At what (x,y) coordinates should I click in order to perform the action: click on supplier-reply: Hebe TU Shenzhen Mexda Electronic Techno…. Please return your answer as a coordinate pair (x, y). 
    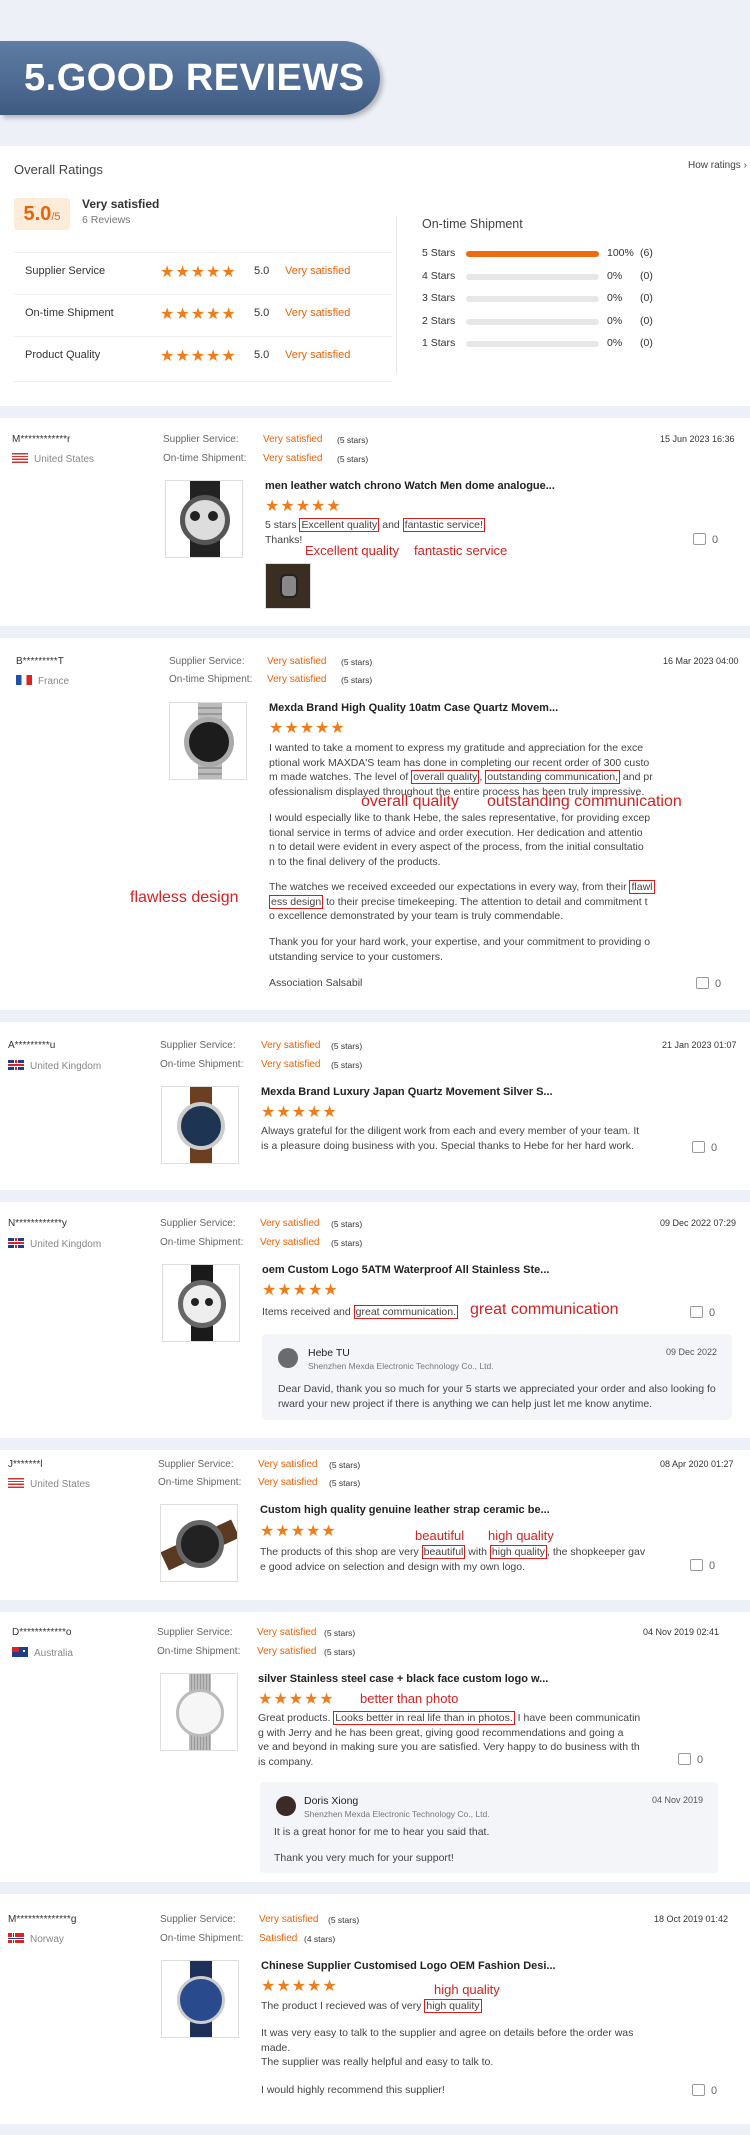
    Looking at the image, I should click on (497, 1377).